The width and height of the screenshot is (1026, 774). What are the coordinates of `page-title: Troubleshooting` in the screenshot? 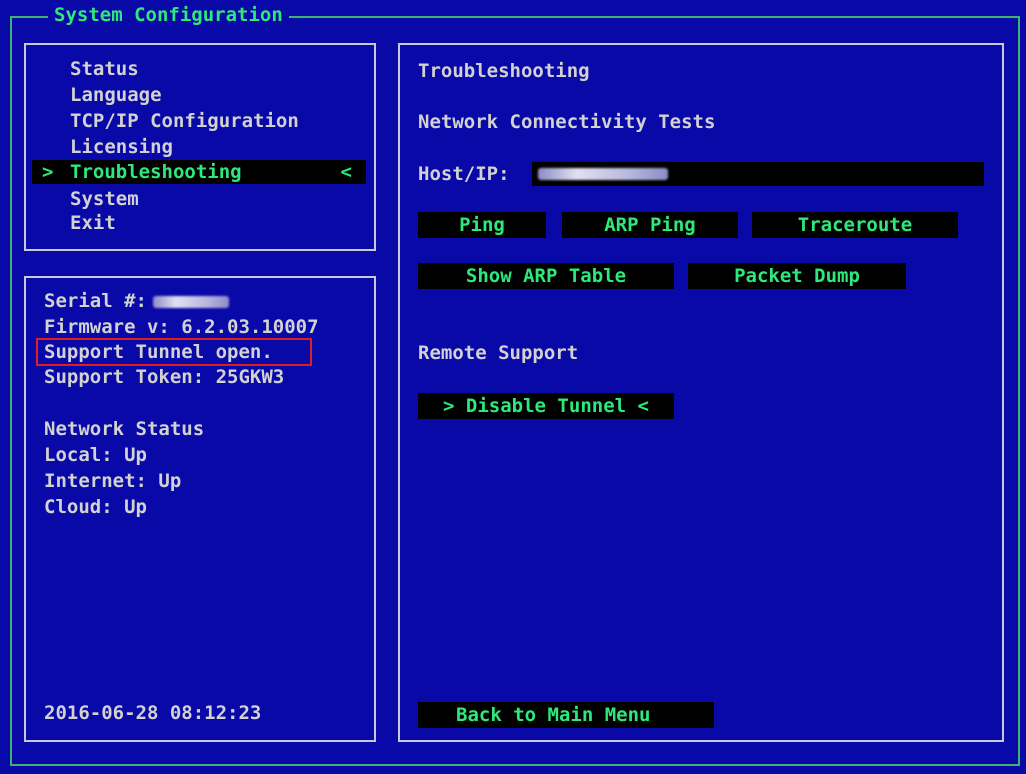 It's located at (504, 71).